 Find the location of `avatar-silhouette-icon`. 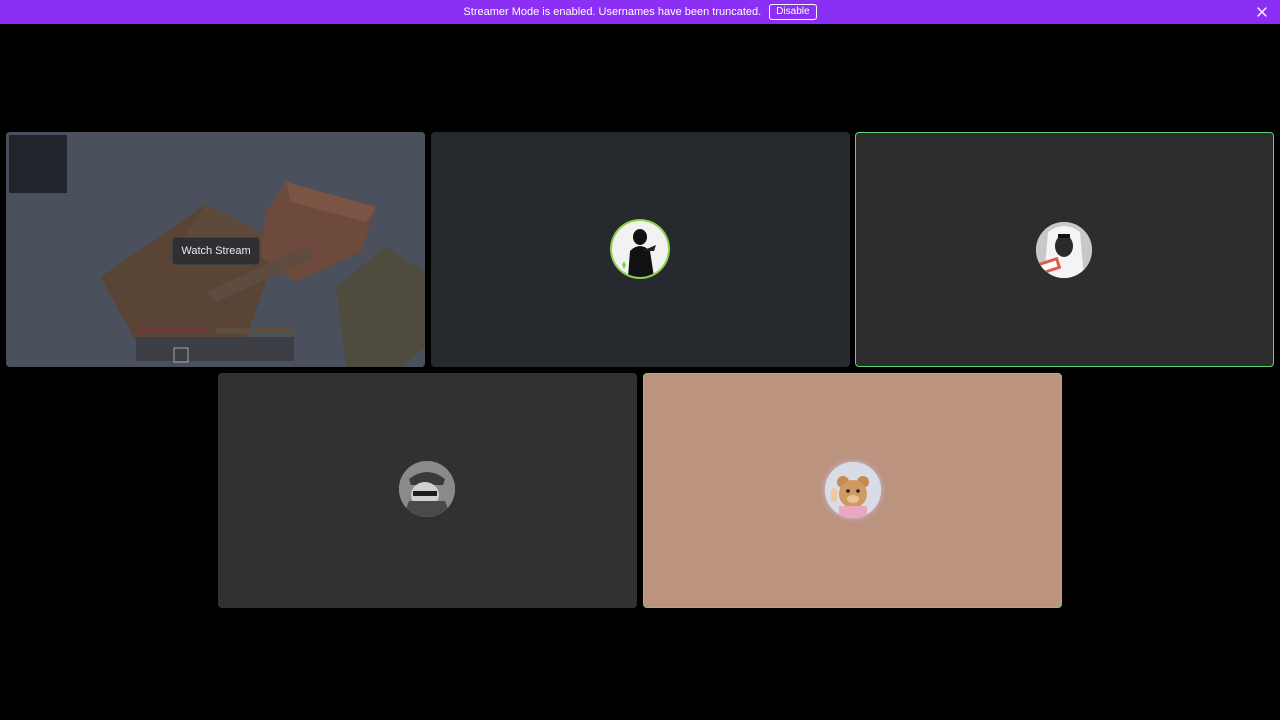

avatar-silhouette-icon is located at coordinates (640, 249).